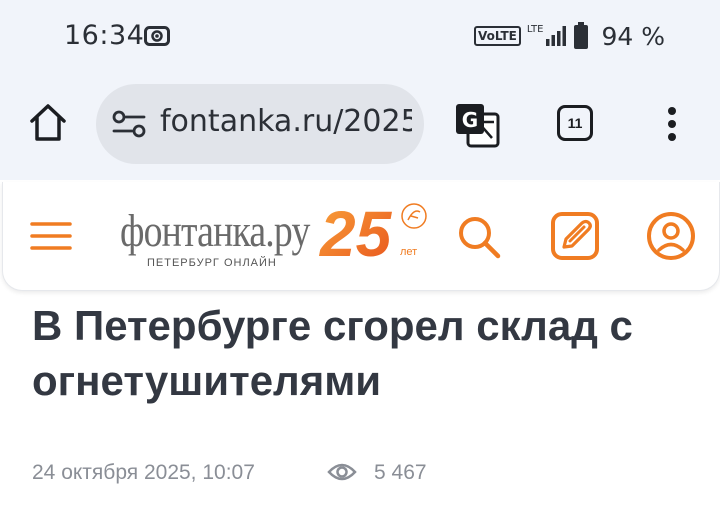 Image resolution: width=720 pixels, height=526 pixels. I want to click on site-settings-icon, so click(129, 124).